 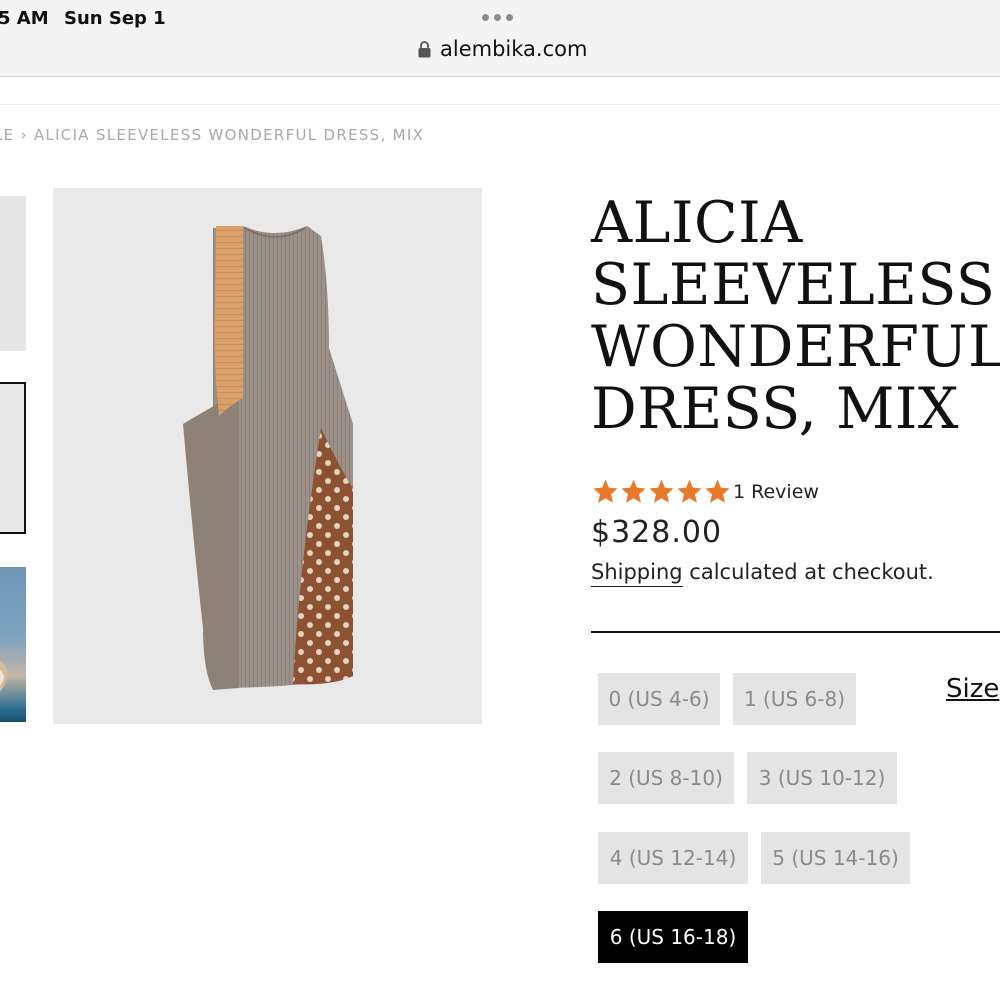 What do you see at coordinates (666, 778) in the screenshot?
I see `size-option-2: 2 (US 8-10)` at bounding box center [666, 778].